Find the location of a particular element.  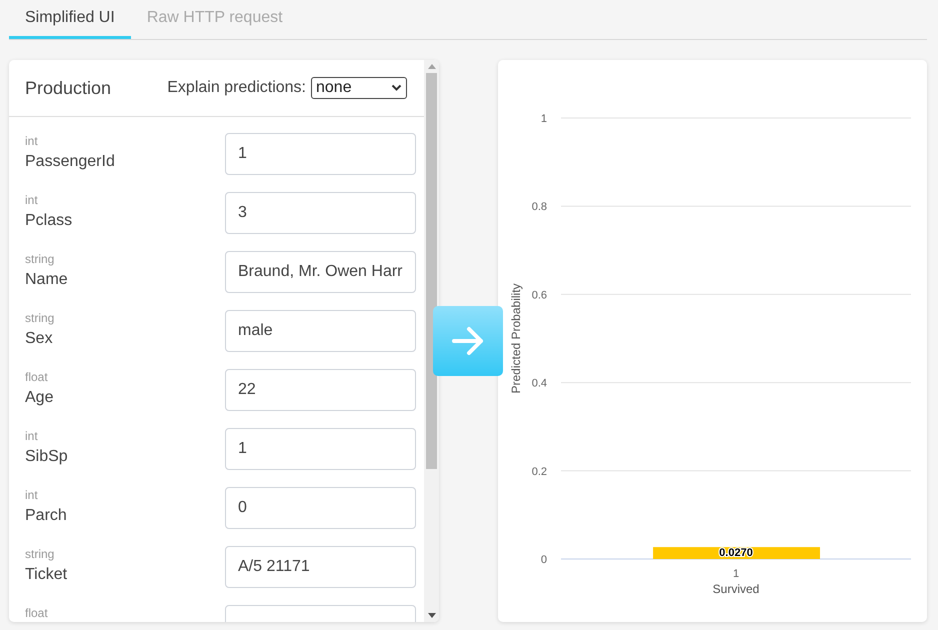

input-field: male is located at coordinates (320, 331).